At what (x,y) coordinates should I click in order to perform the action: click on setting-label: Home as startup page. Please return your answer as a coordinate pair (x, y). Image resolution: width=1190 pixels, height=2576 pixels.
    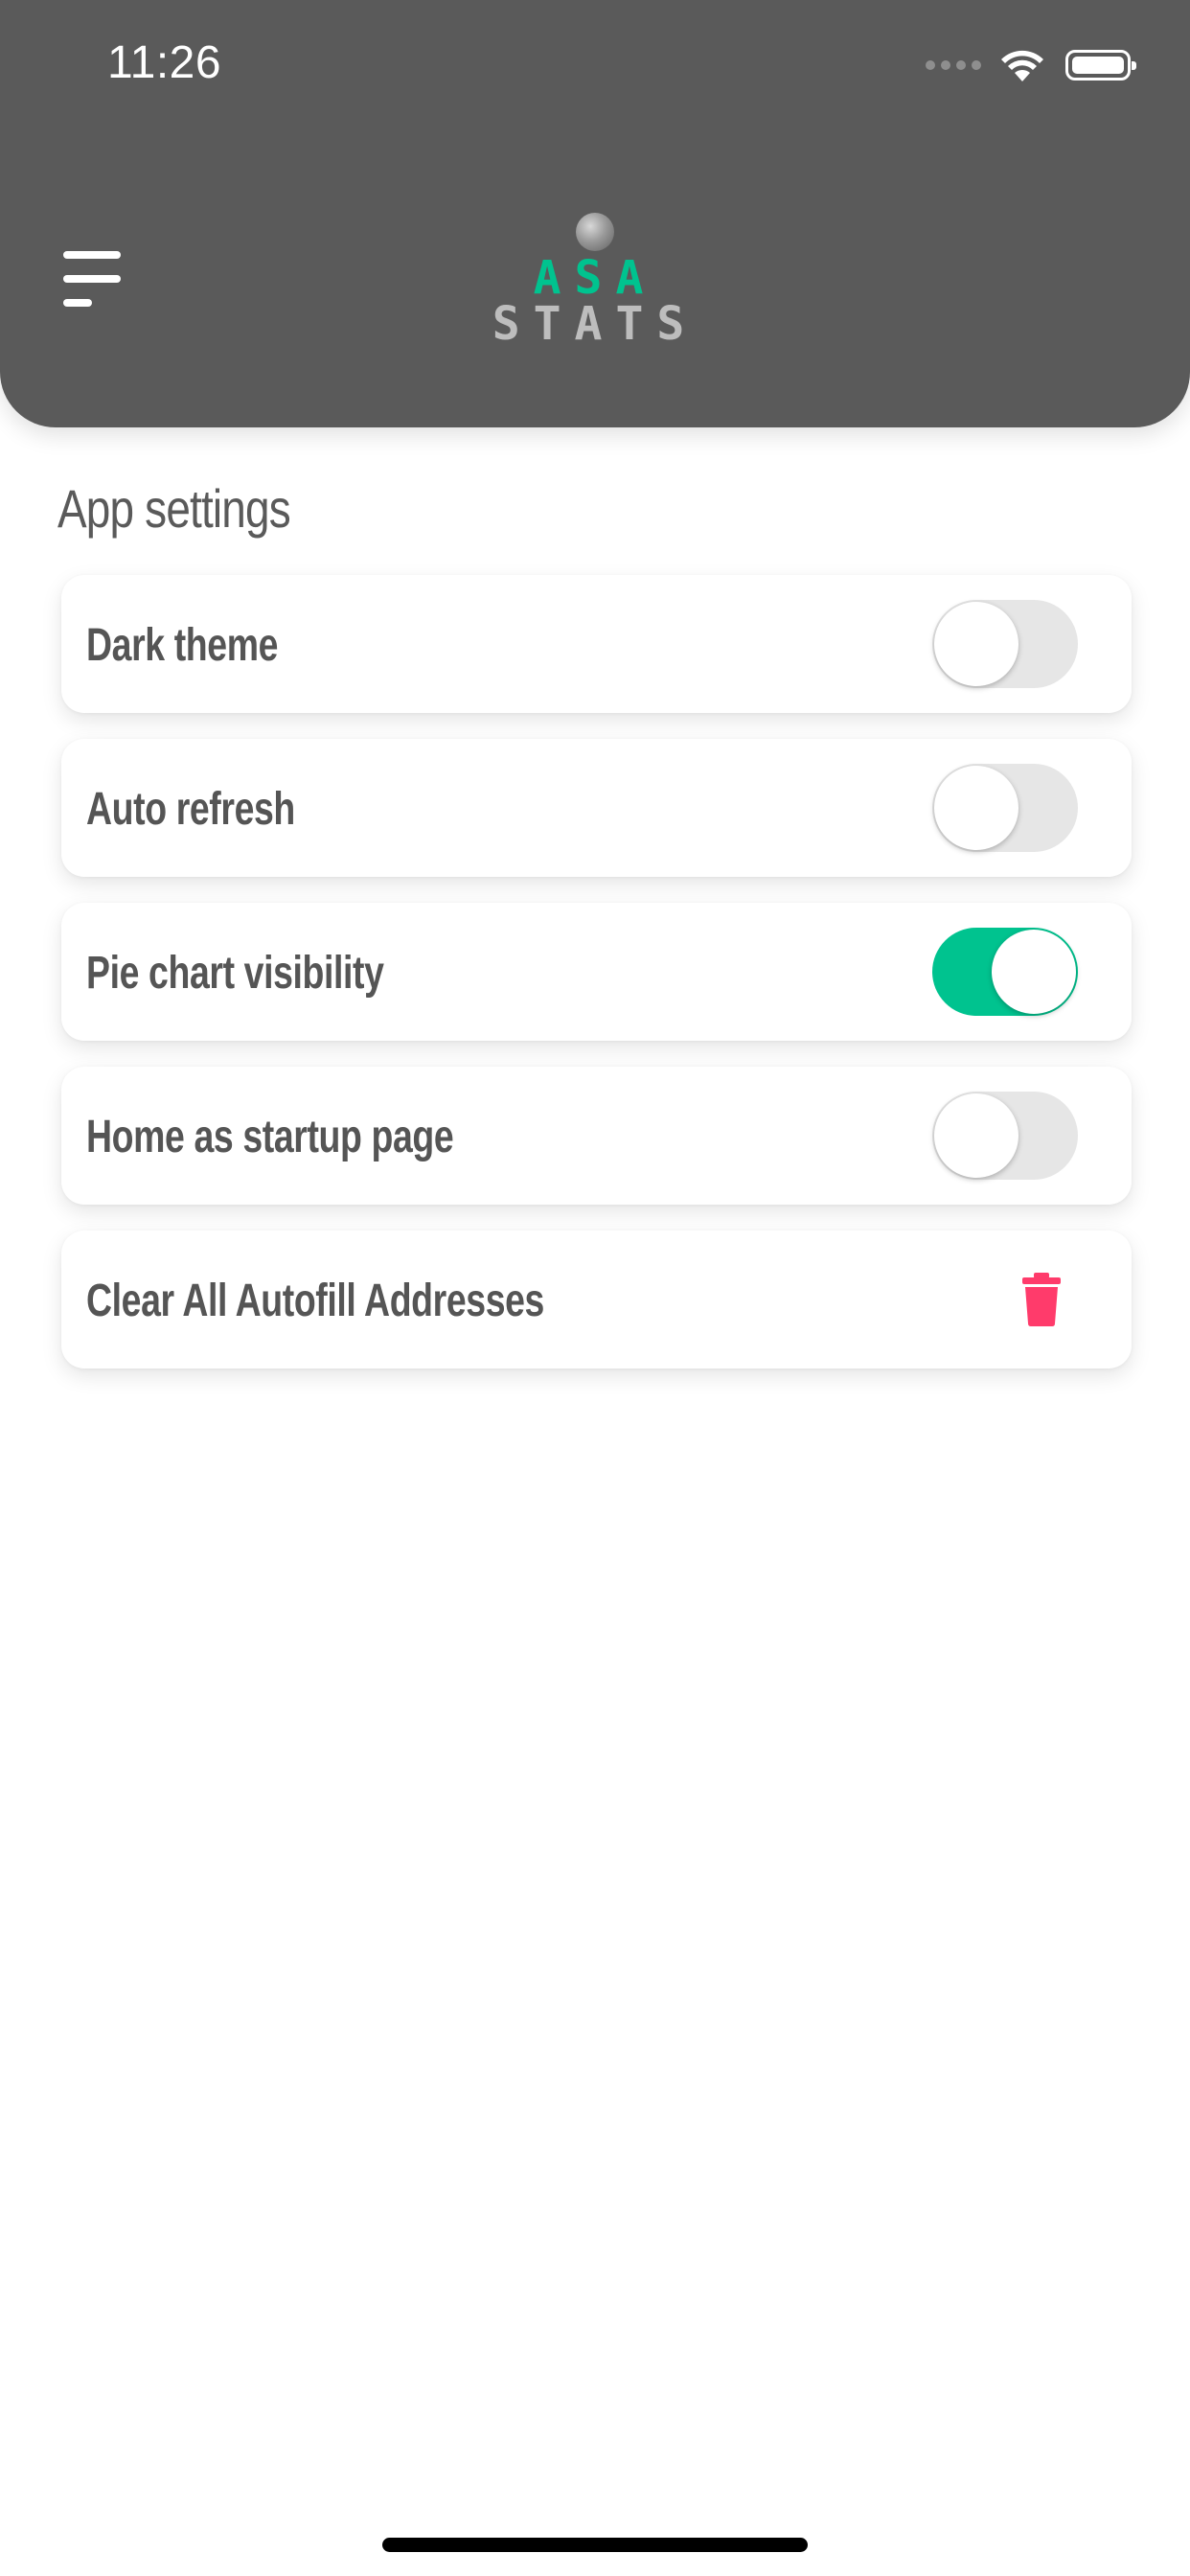
    Looking at the image, I should click on (270, 1137).